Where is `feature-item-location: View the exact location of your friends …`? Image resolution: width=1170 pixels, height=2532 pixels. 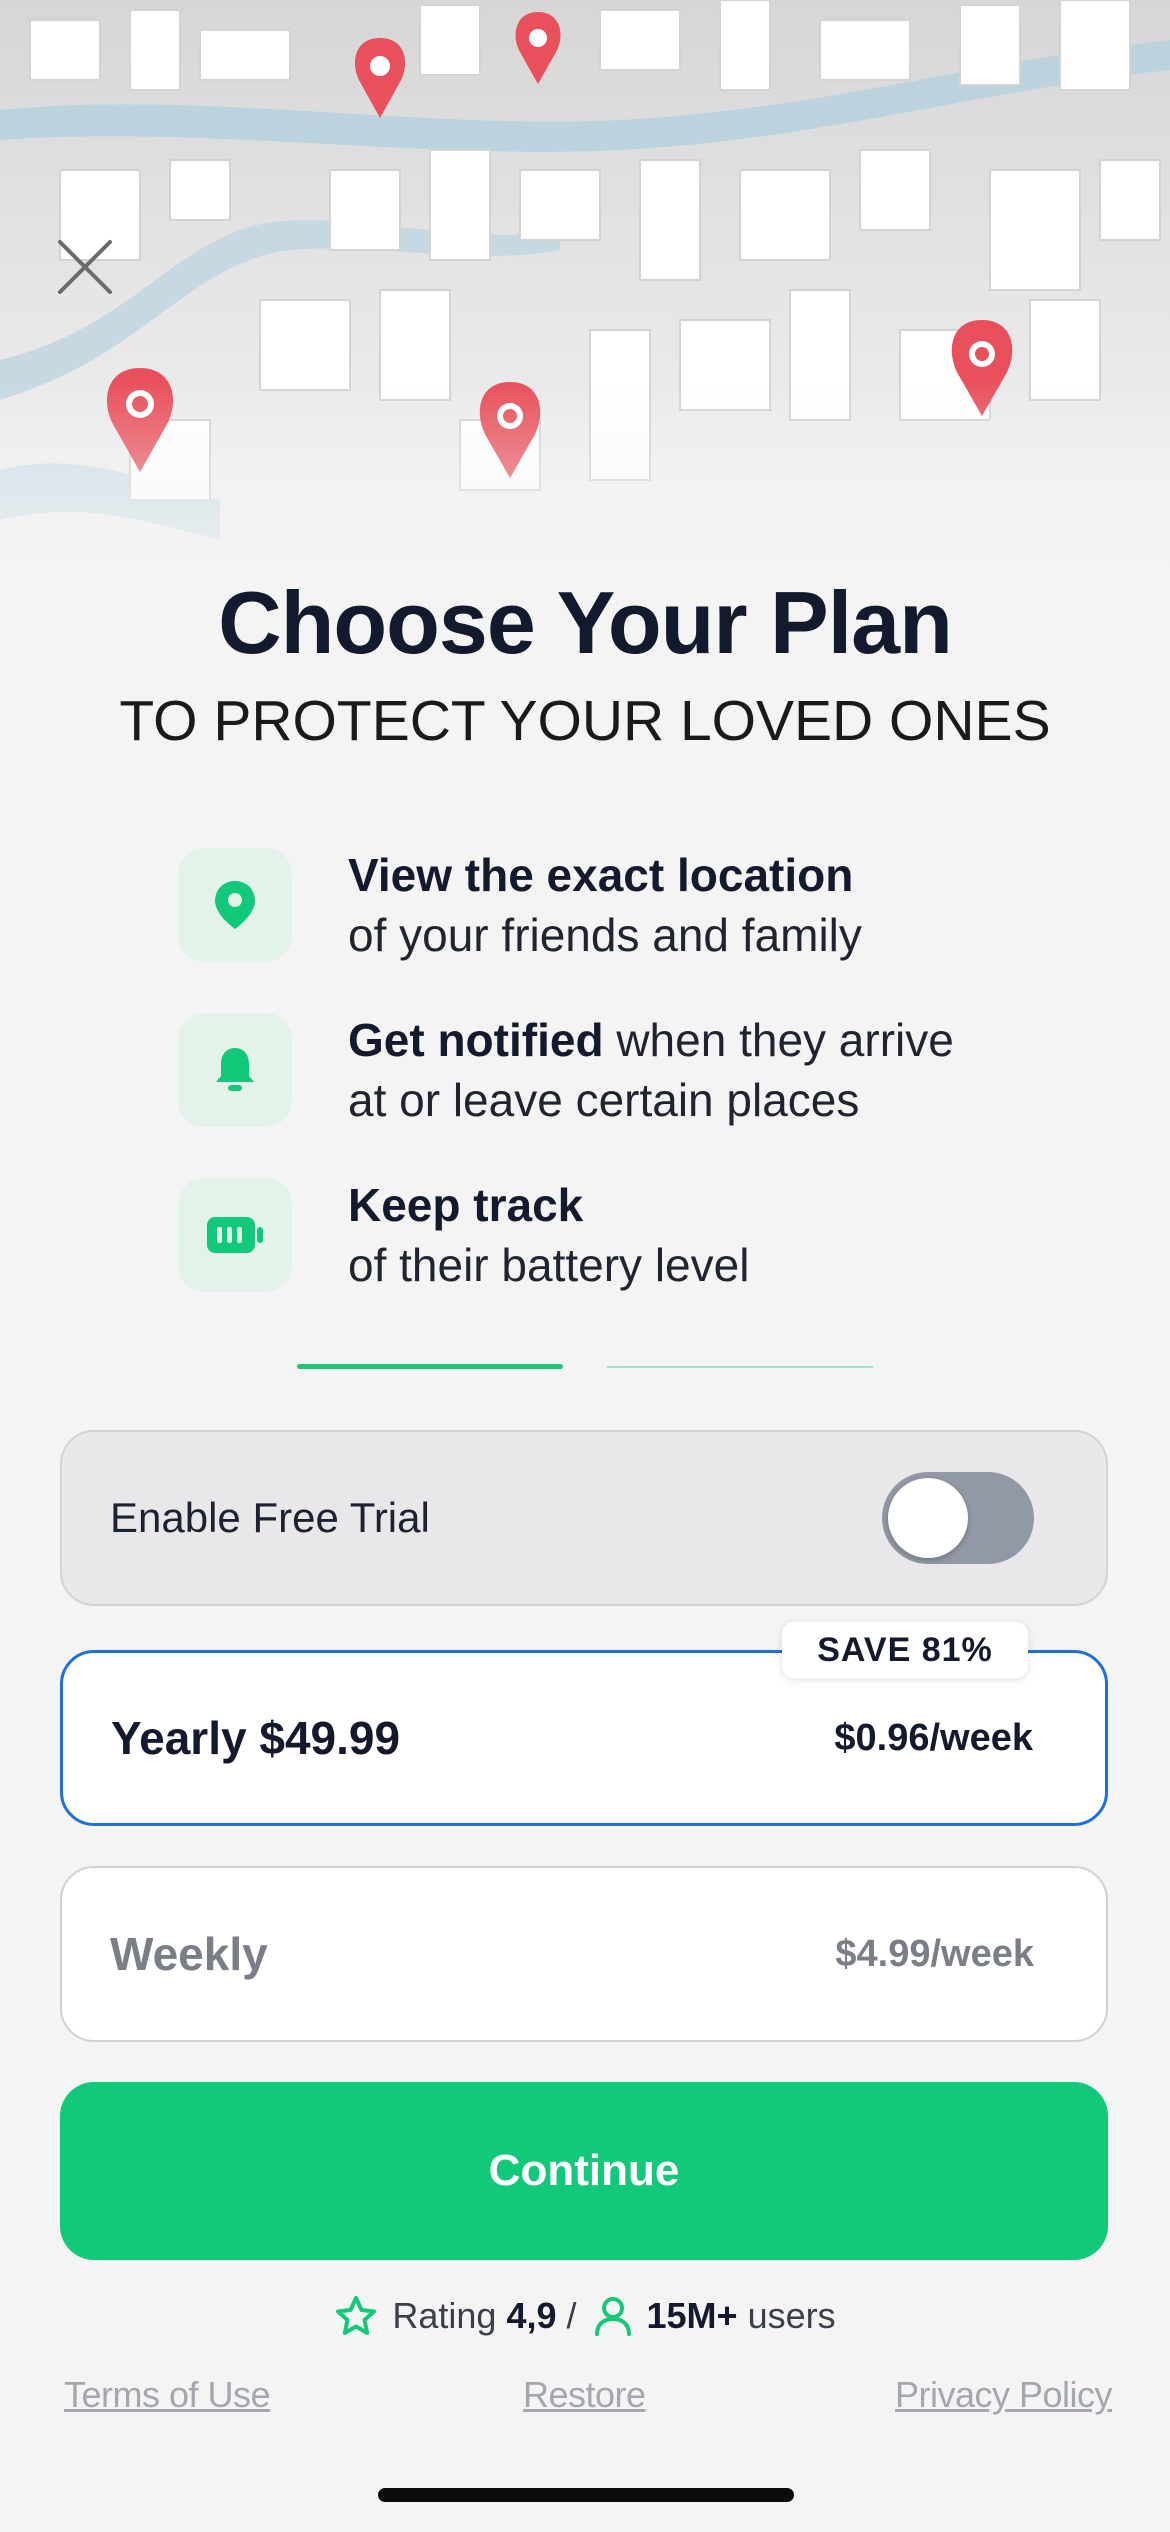
feature-item-location: View the exact location of your friends … is located at coordinates (628, 905).